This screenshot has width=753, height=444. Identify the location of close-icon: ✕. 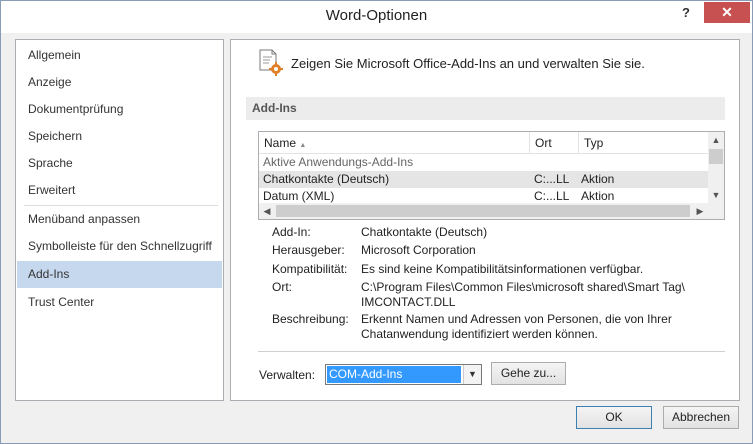
(727, 12).